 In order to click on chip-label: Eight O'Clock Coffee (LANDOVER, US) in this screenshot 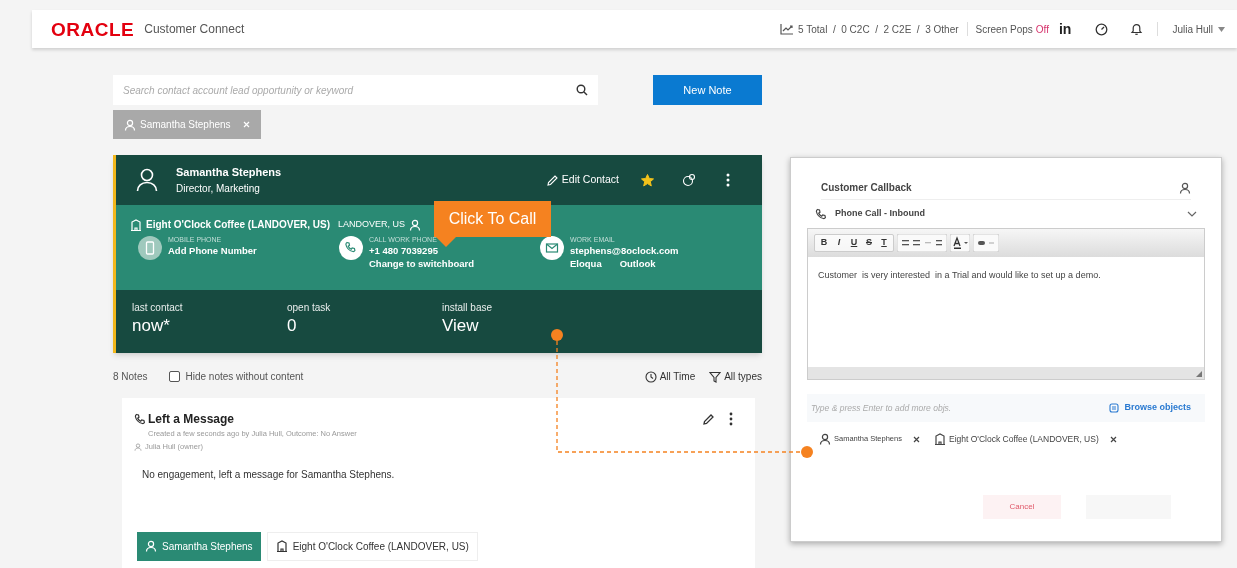, I will do `click(1023, 439)`.